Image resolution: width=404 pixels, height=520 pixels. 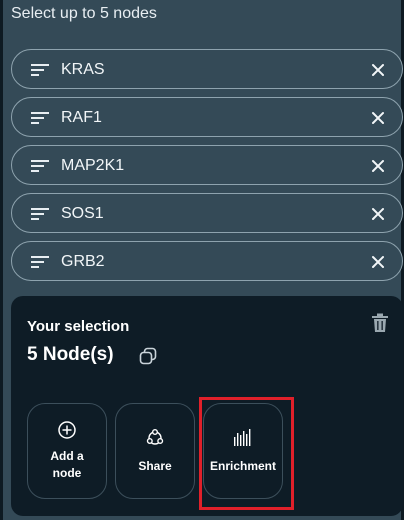 What do you see at coordinates (207, 213) in the screenshot?
I see `node-pill-sos1: SOS1` at bounding box center [207, 213].